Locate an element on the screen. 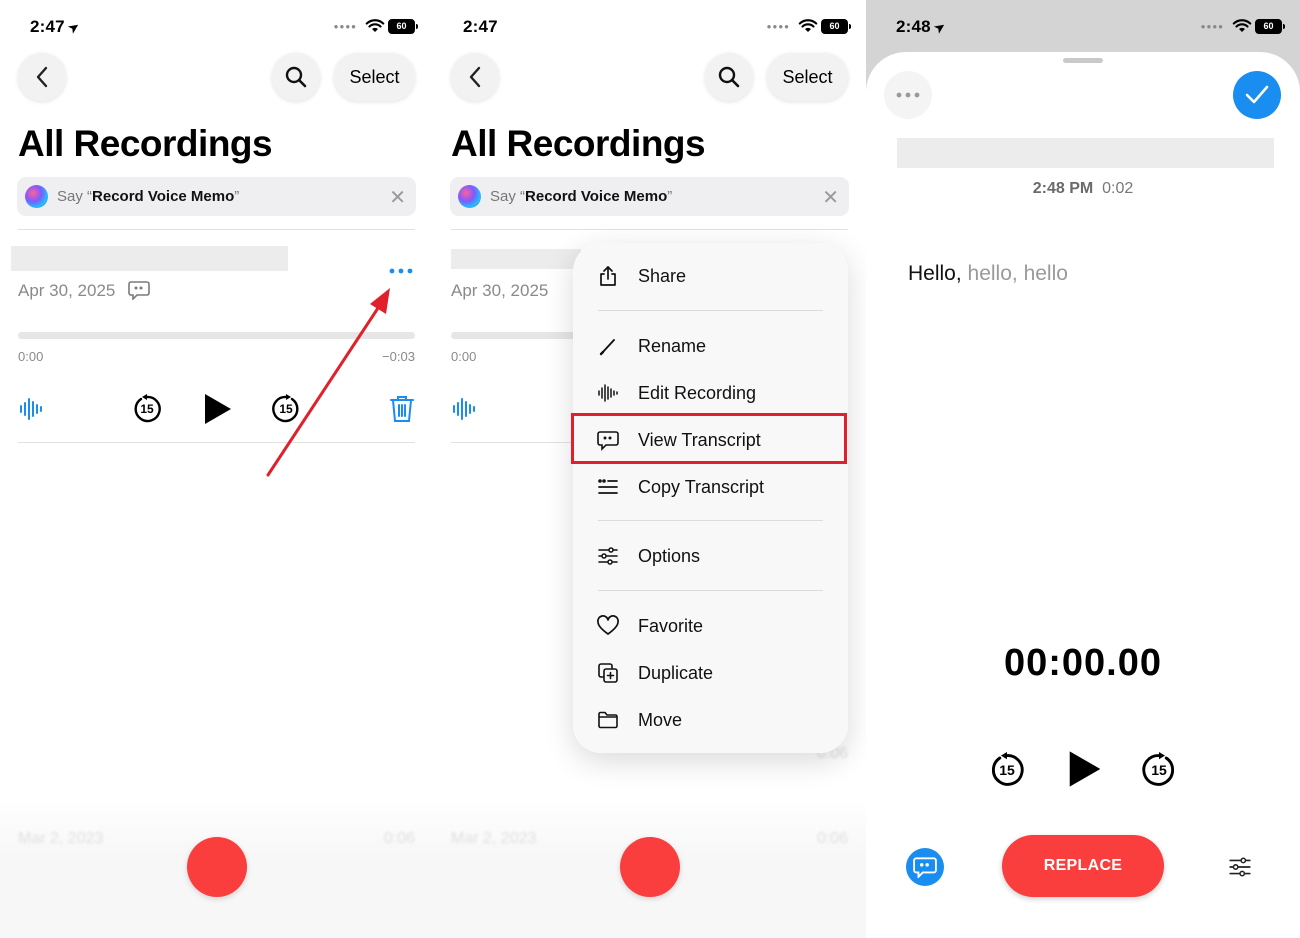  annotation-arrow is located at coordinates (328, 382).